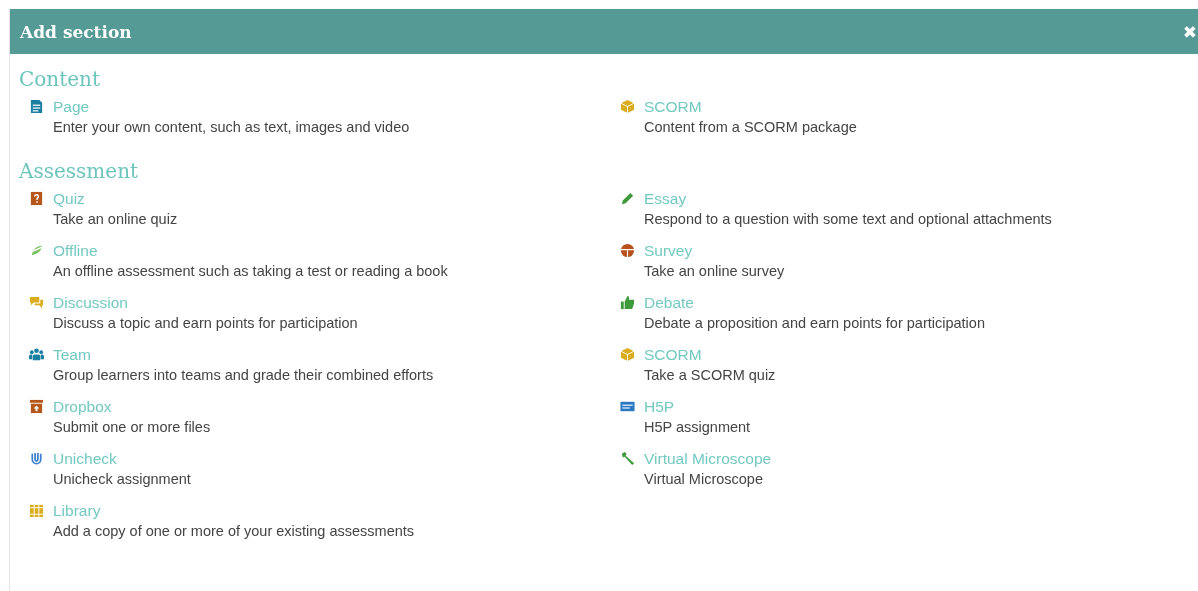 This screenshot has width=1198, height=591. Describe the element at coordinates (115, 219) in the screenshot. I see `section-type-description: Take an online quiz` at that location.